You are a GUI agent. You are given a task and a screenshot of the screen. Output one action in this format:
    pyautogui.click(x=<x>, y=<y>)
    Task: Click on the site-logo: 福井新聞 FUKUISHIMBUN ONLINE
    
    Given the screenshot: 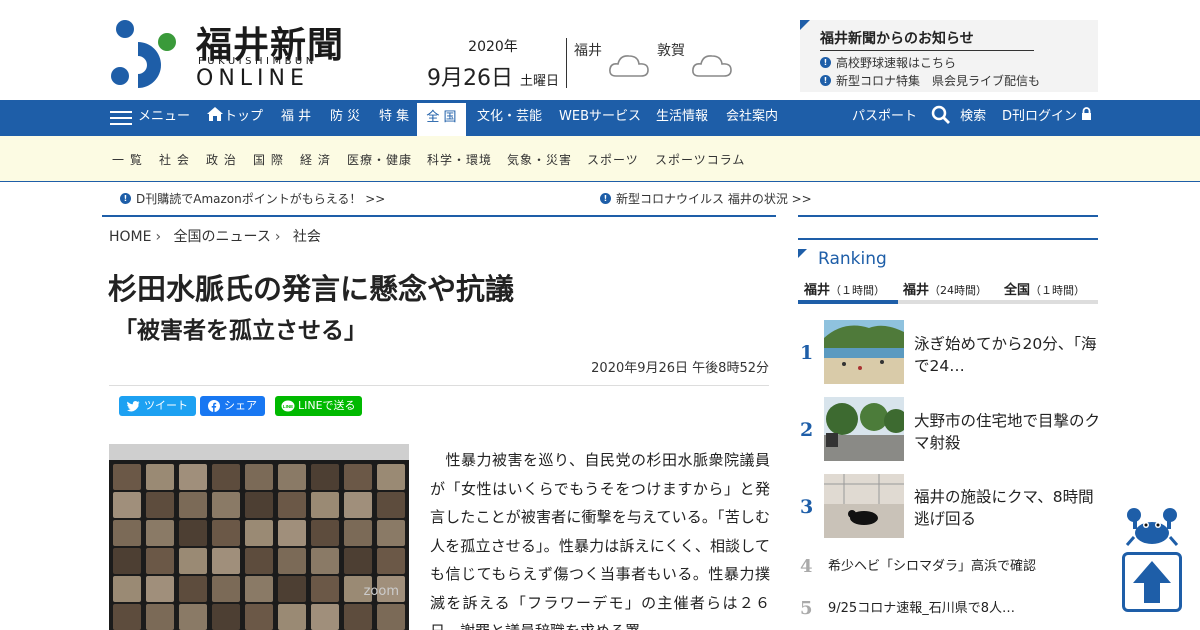 What is the action you would take?
    pyautogui.click(x=238, y=55)
    